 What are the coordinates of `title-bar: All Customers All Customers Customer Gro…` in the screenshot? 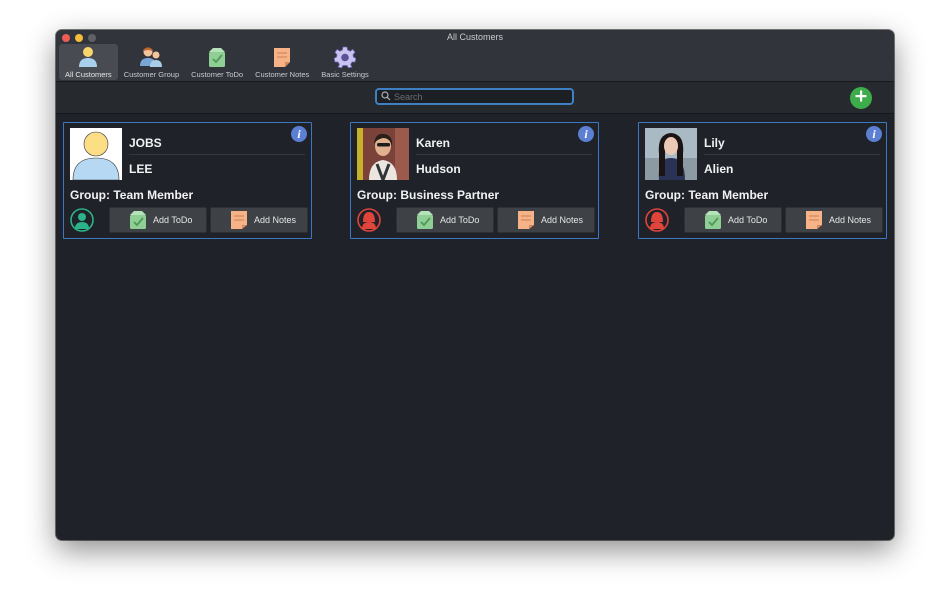 It's located at (475, 56).